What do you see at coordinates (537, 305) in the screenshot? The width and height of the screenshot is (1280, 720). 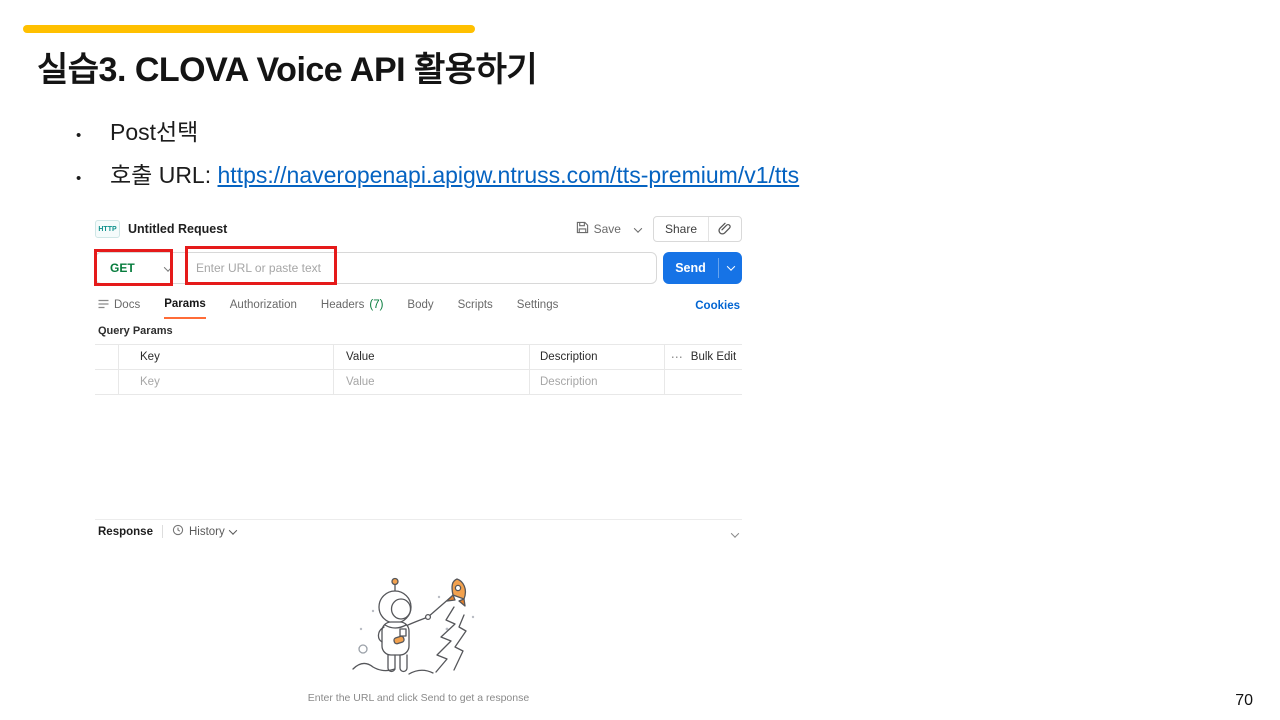 I see `tab-label: Settings` at bounding box center [537, 305].